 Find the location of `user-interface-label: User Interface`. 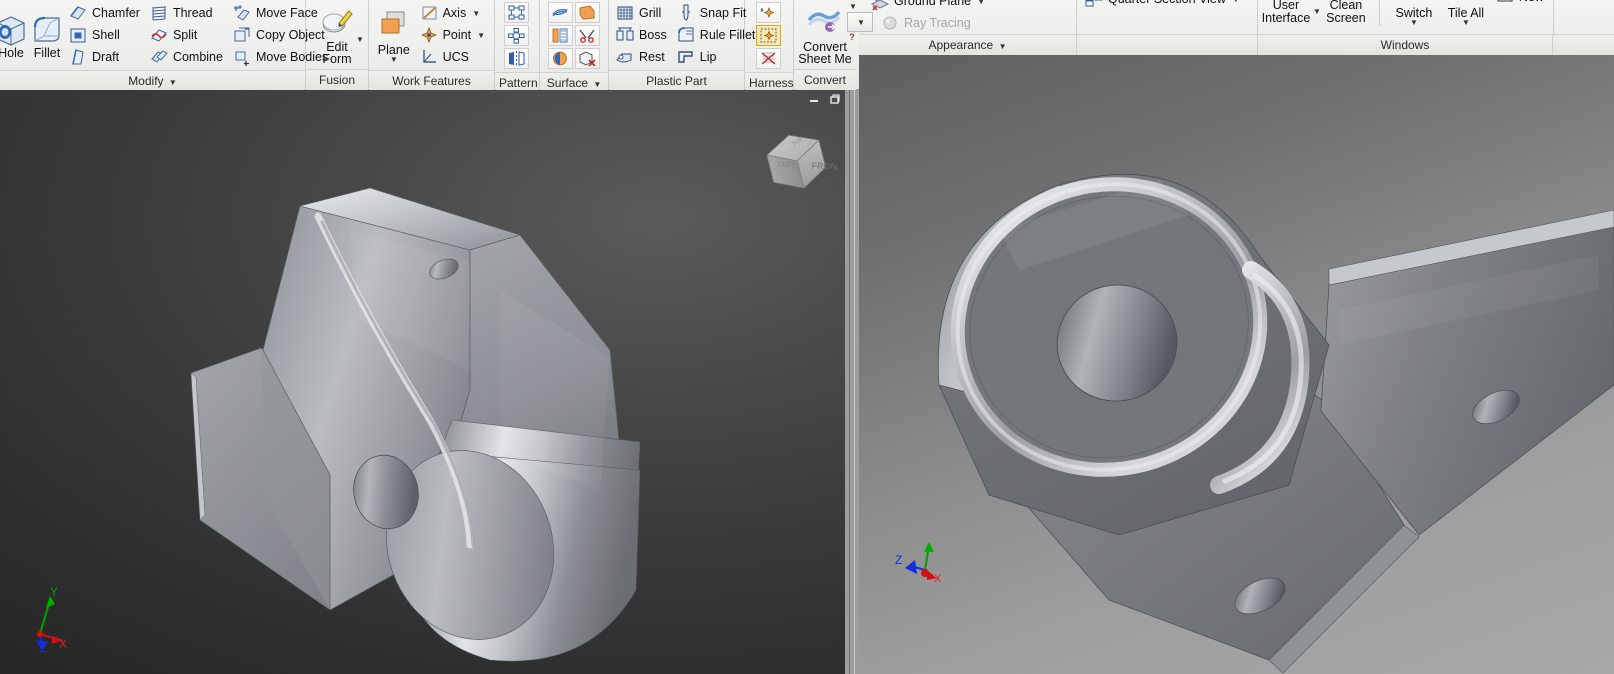

user-interface-label: User Interface is located at coordinates (1286, 12).